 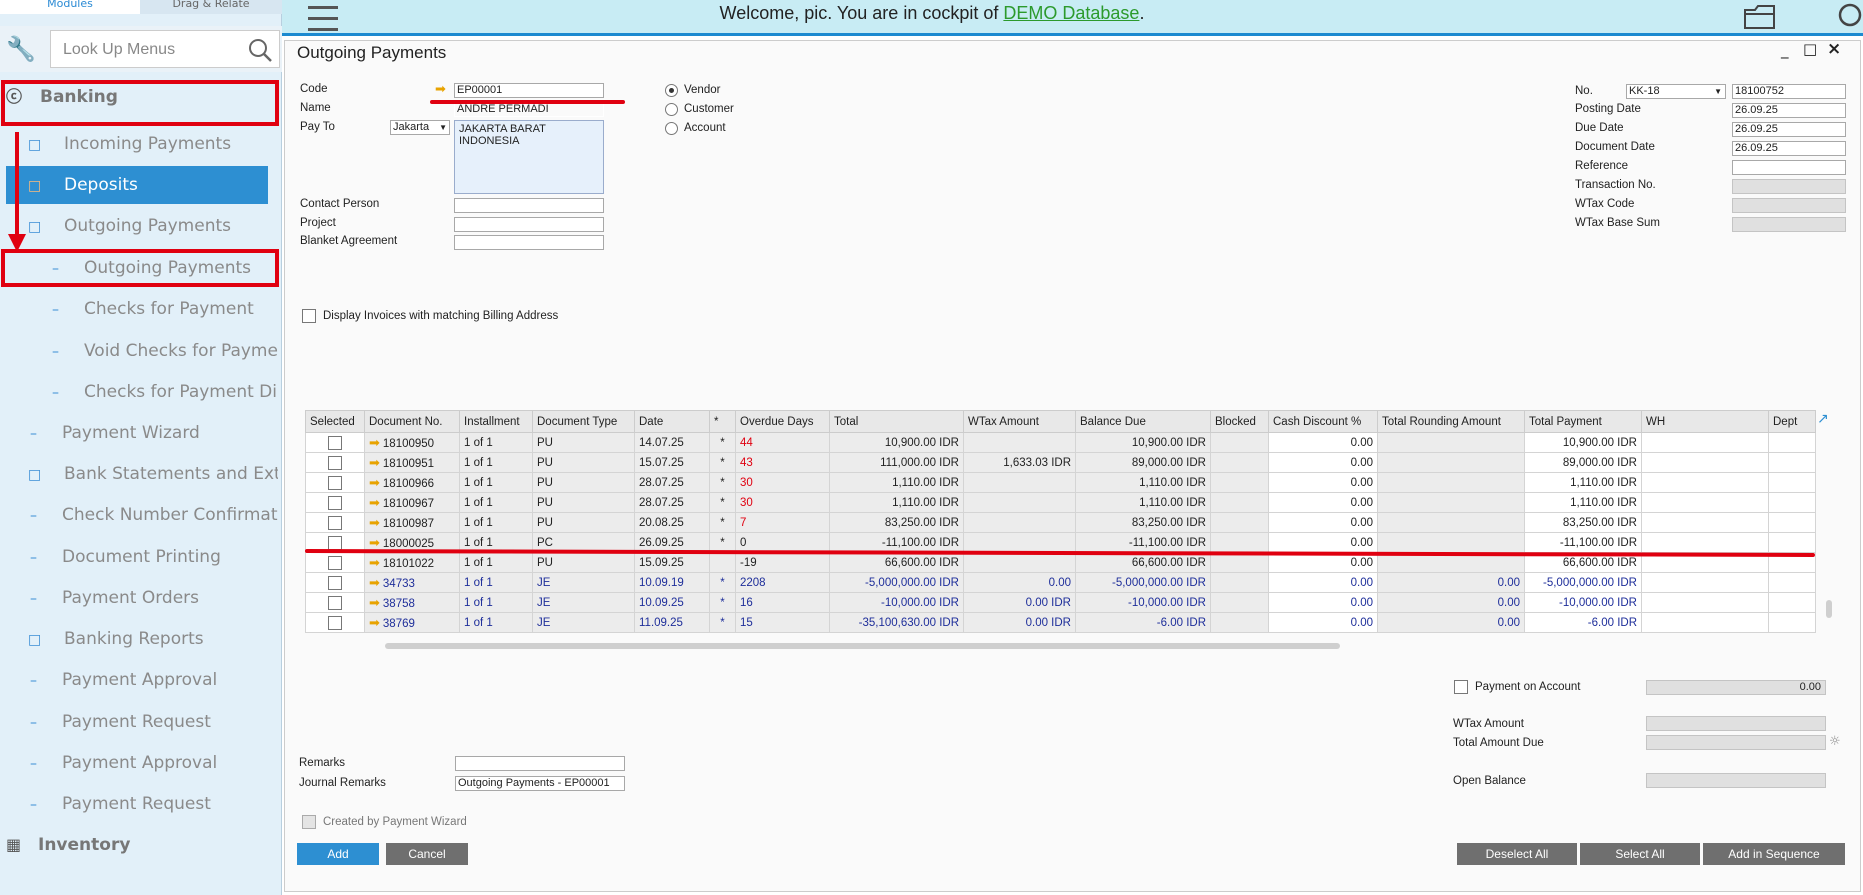 What do you see at coordinates (1583, 602) in the screenshot?
I see `total-payment-cell: -10,000.00 IDR` at bounding box center [1583, 602].